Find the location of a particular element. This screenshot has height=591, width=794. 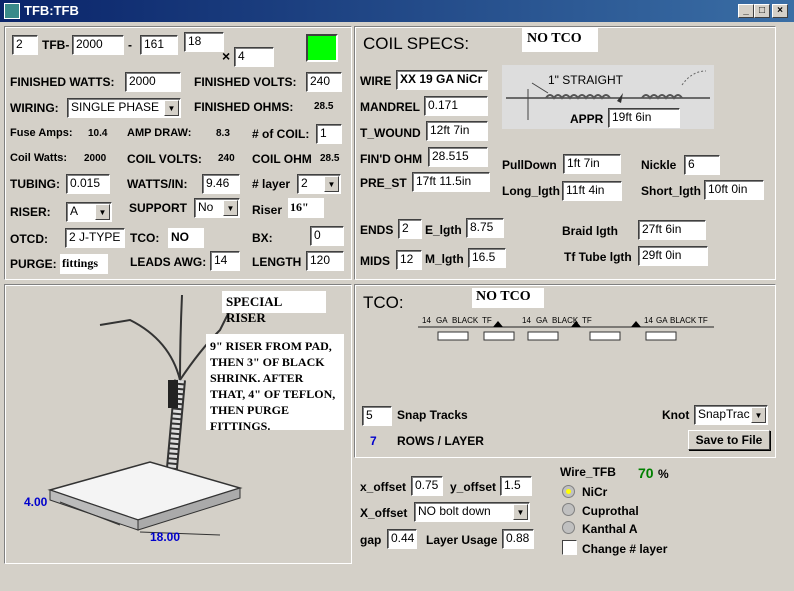

finished-watts-input: 2000 is located at coordinates (153, 82).